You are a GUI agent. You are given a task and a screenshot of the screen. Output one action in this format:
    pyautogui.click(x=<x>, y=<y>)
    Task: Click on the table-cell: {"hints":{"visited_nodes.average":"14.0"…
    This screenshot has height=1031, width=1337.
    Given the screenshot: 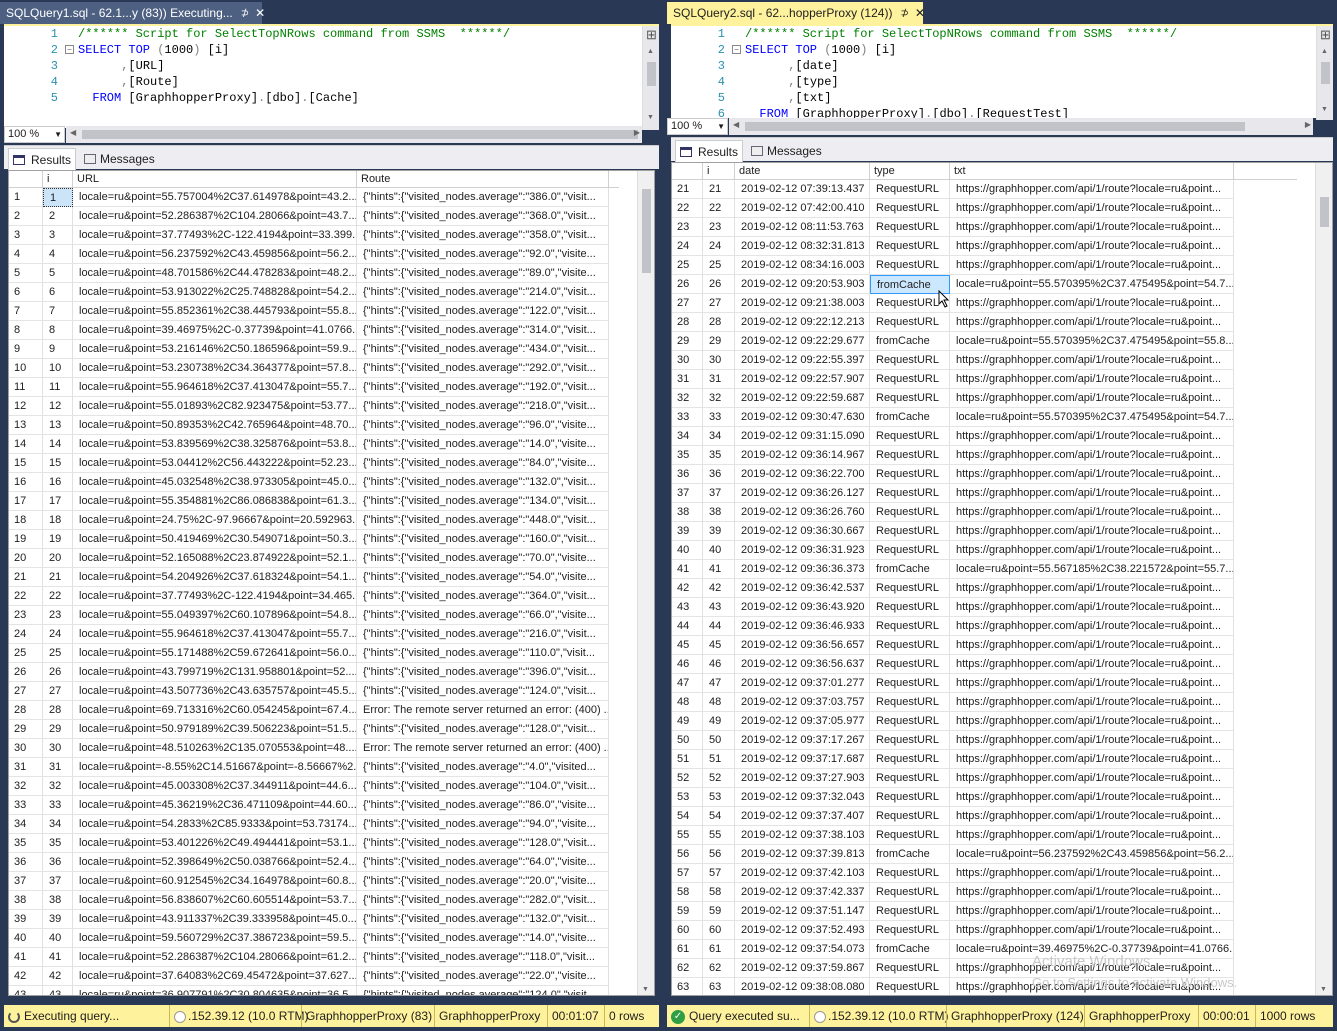 What is the action you would take?
    pyautogui.click(x=483, y=938)
    